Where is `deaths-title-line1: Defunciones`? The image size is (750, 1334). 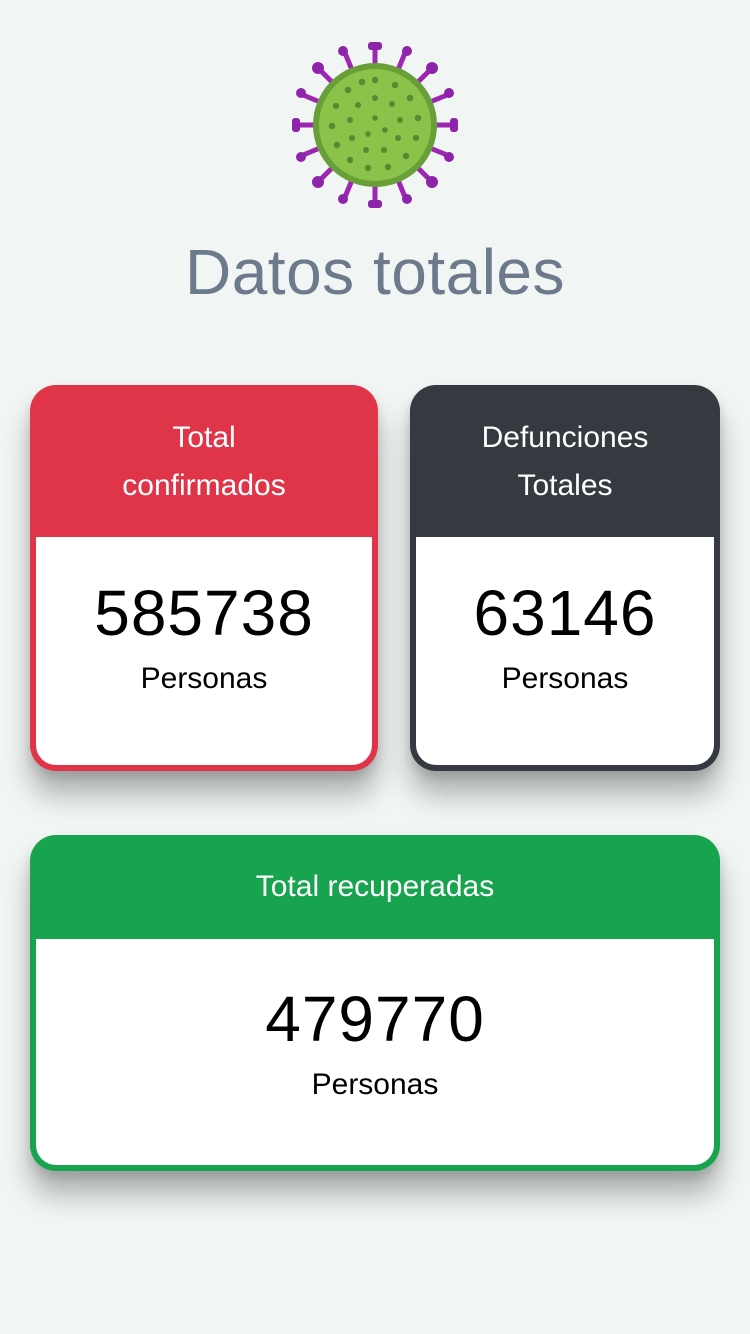
deaths-title-line1: Defunciones is located at coordinates (565, 437).